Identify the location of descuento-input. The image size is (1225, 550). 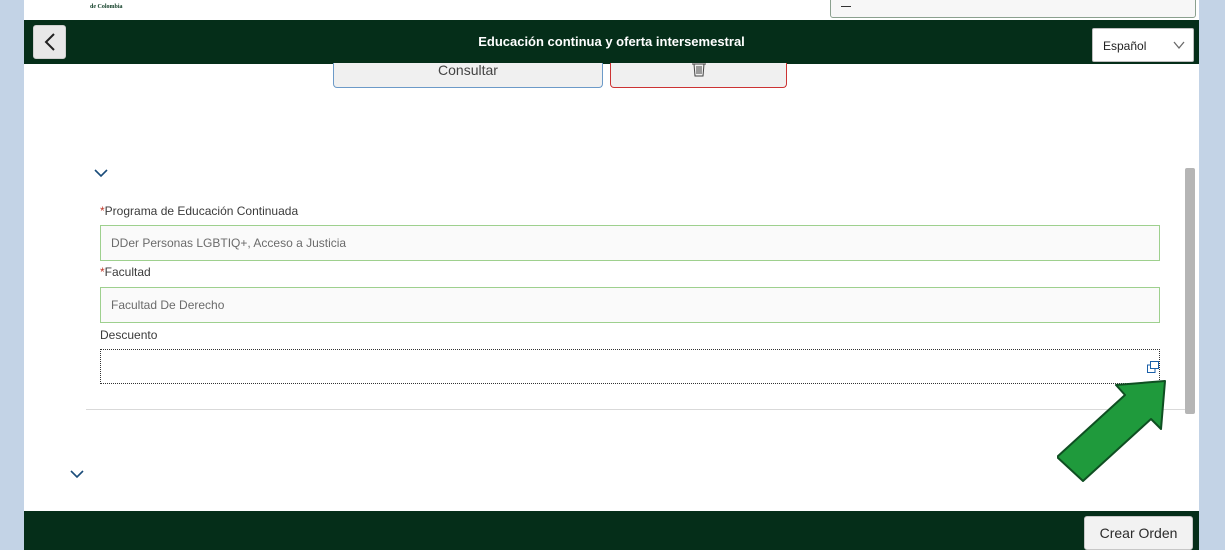
(630, 366).